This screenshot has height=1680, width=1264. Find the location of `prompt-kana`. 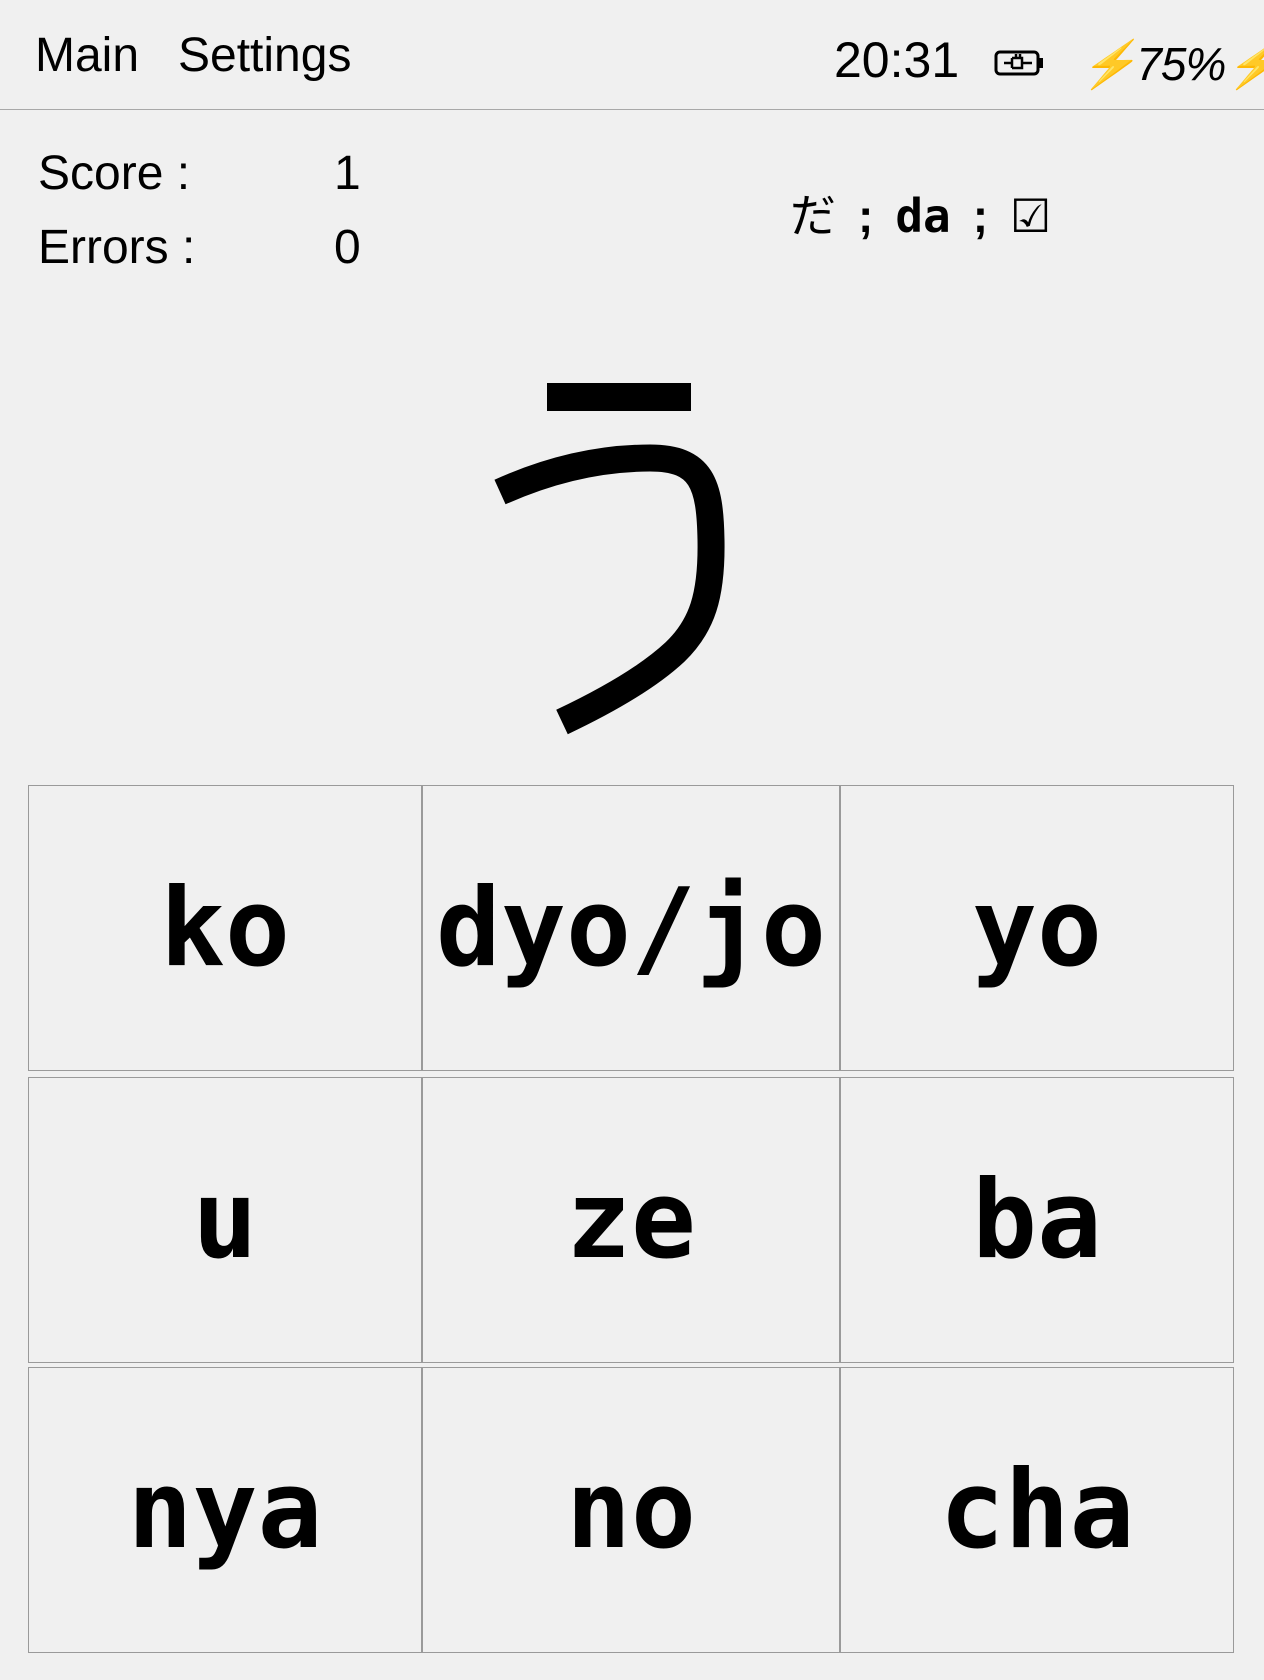

prompt-kana is located at coordinates (609, 559).